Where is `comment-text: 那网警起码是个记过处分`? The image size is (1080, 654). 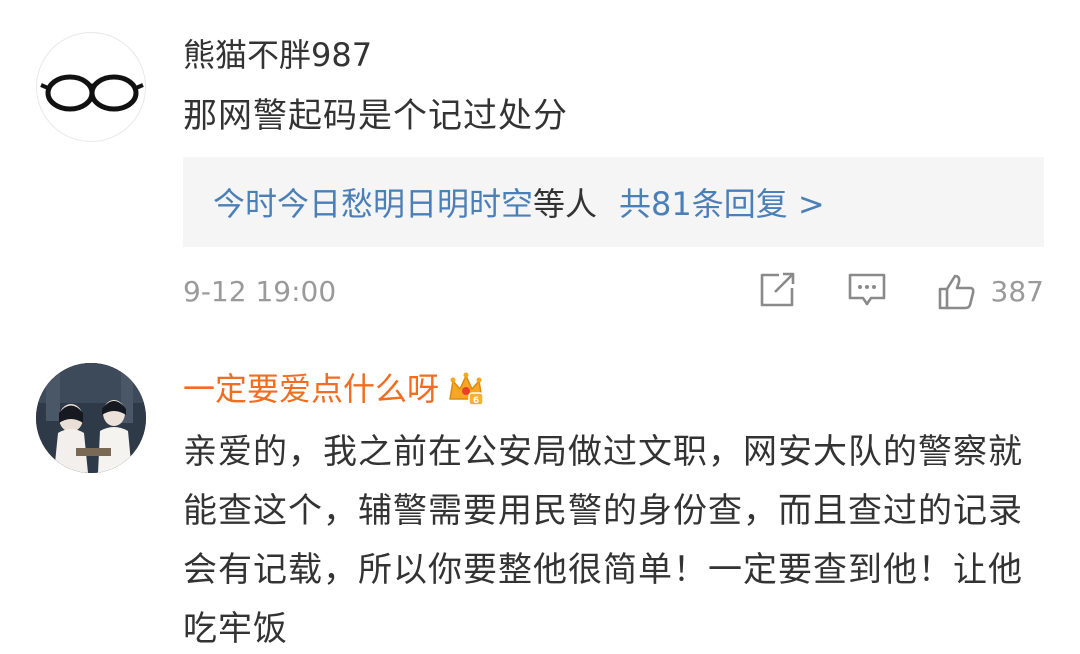
comment-text: 那网警起码是个记过处分 is located at coordinates (375, 116).